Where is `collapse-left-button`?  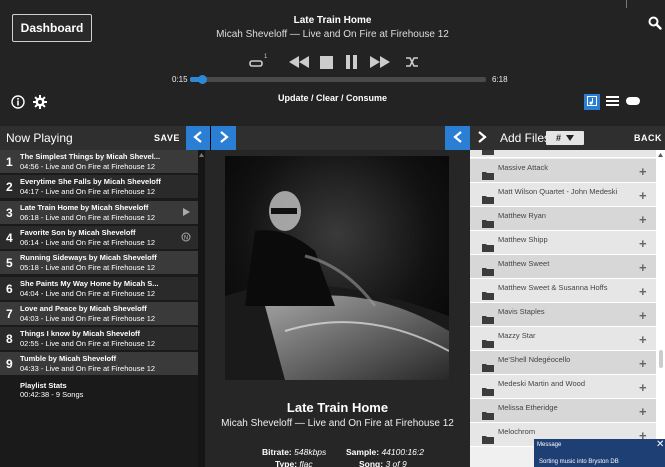
collapse-left-button is located at coordinates (198, 138).